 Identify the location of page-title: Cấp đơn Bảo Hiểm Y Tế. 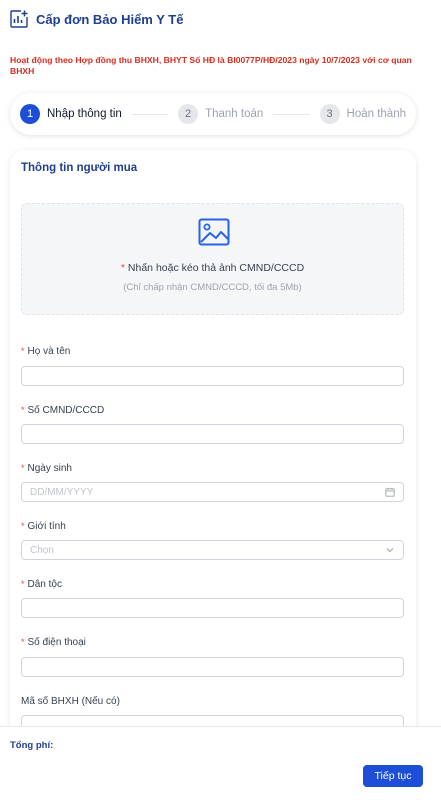
(110, 19).